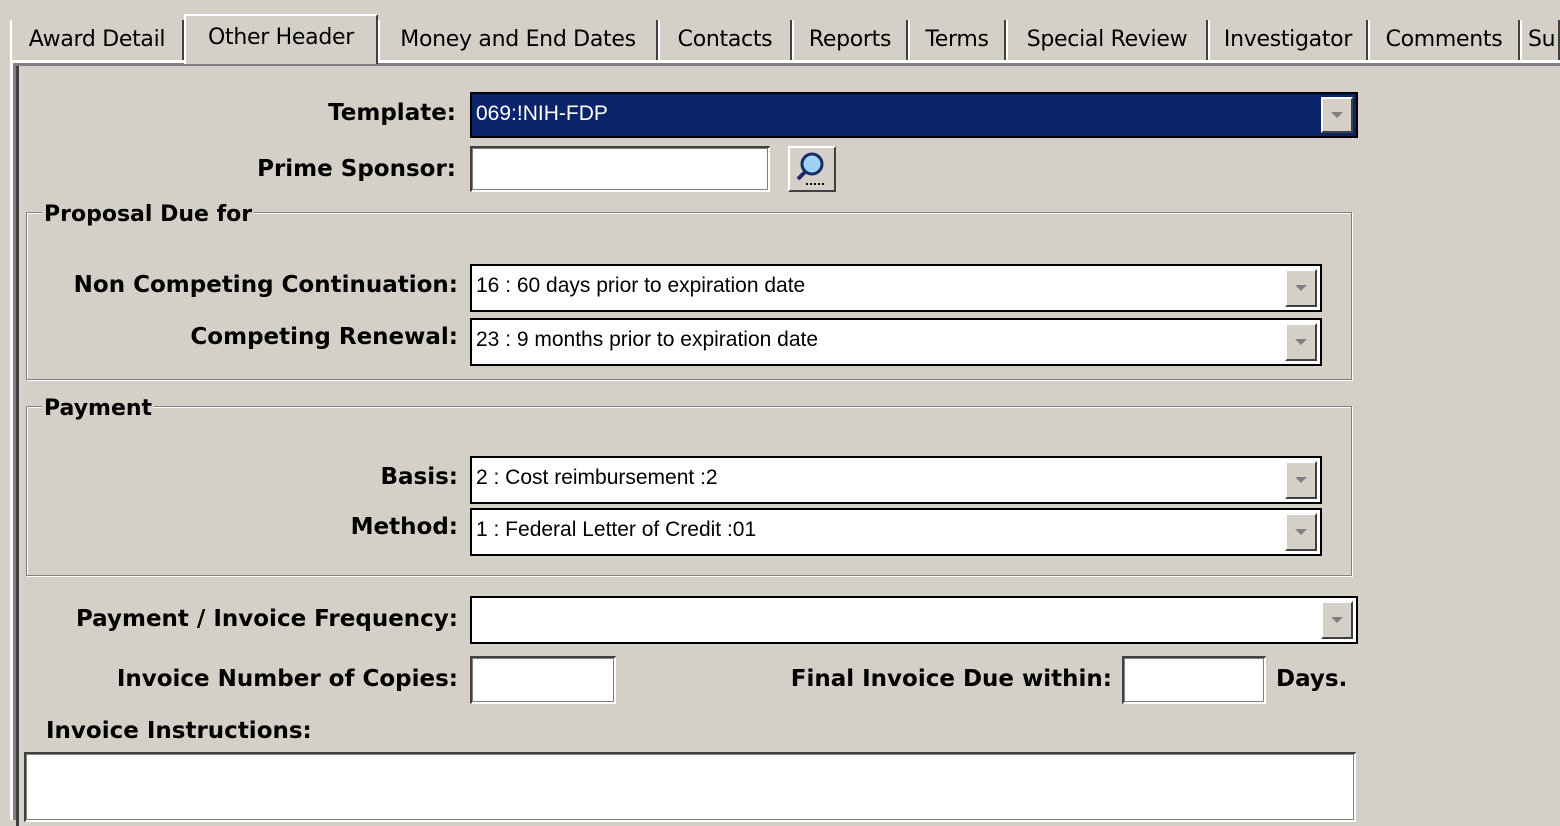 This screenshot has width=1560, height=826. I want to click on prime-sponsor-input, so click(620, 169).